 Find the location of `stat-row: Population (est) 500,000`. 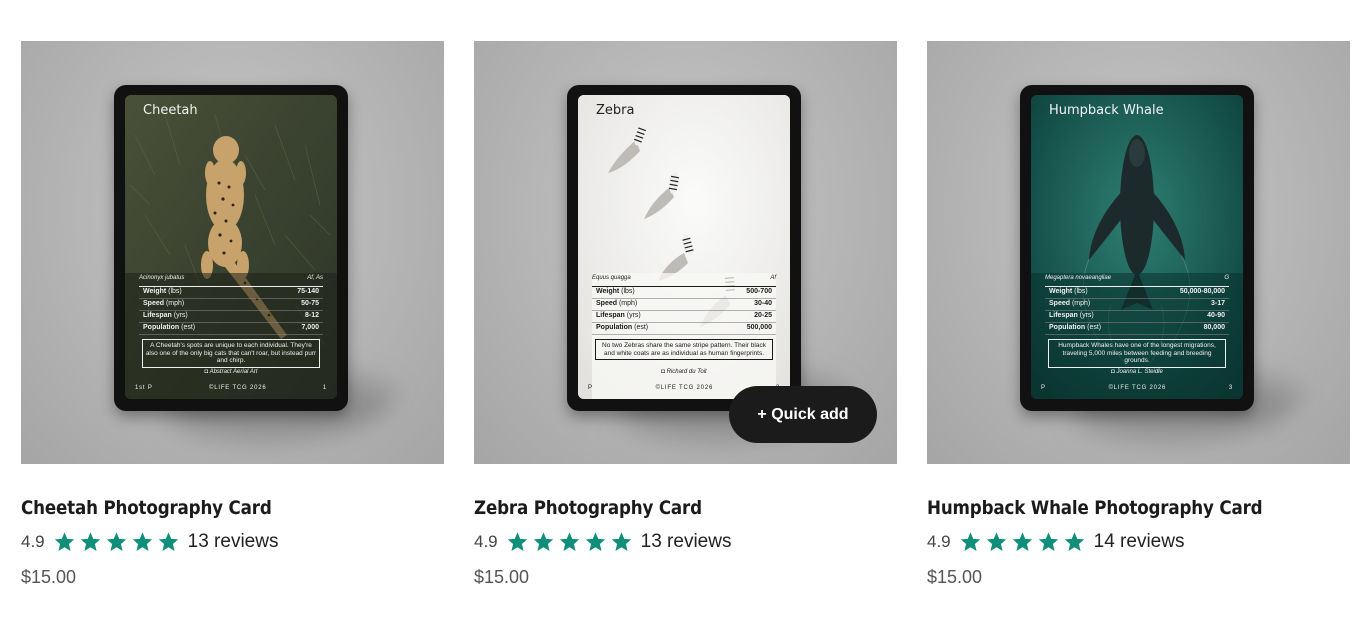

stat-row: Population (est) 500,000 is located at coordinates (684, 329).